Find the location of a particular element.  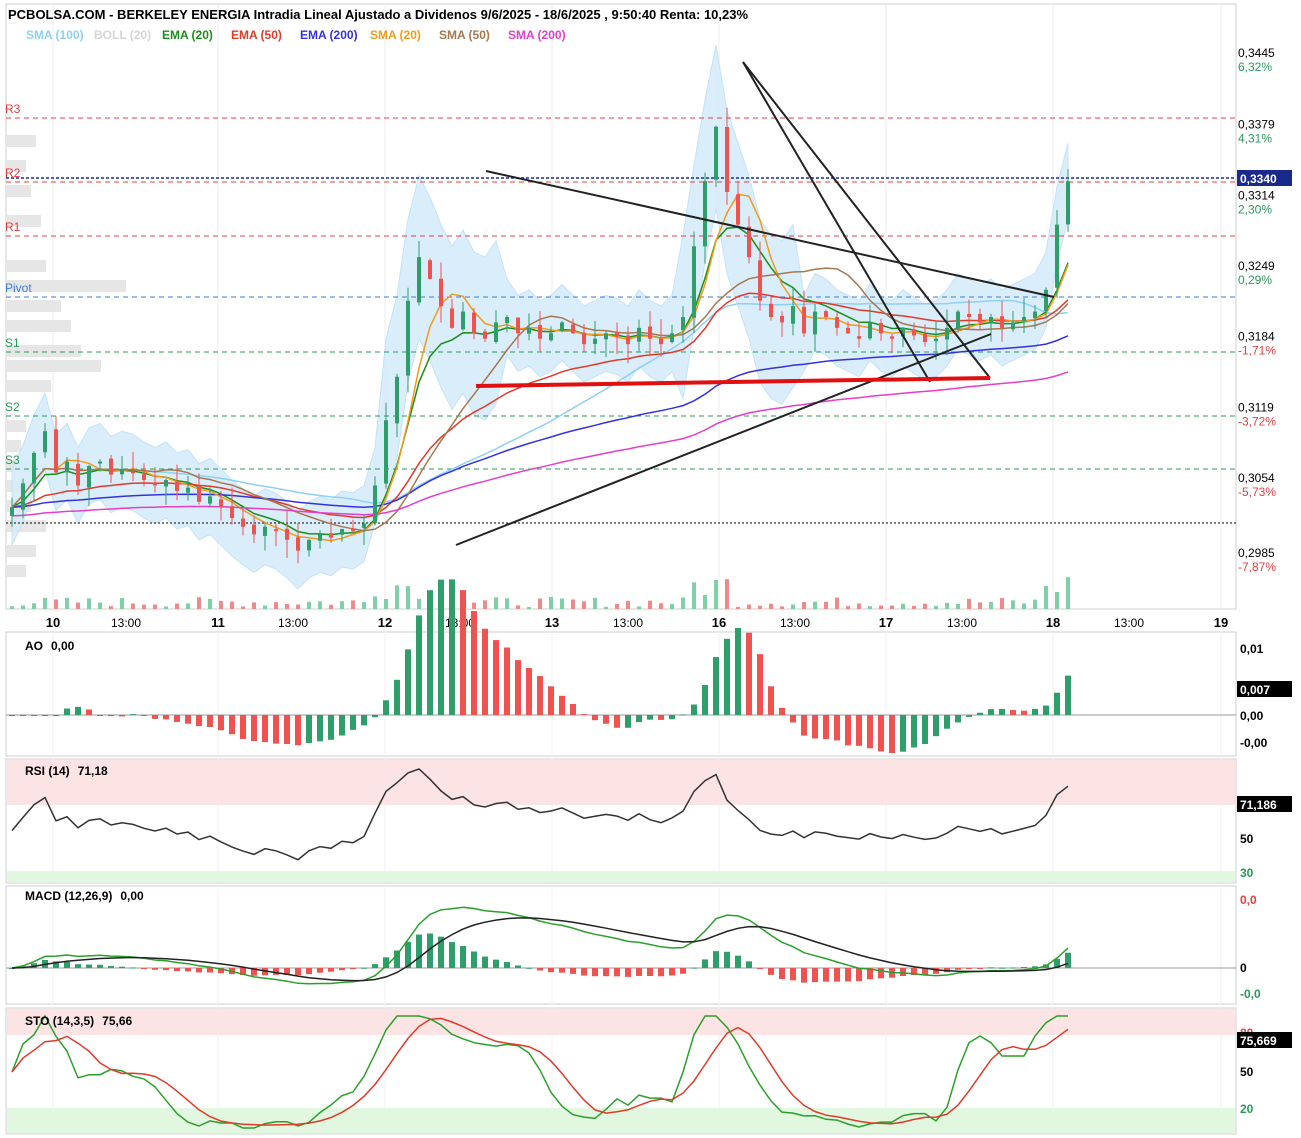

legend-item: SMA (50) is located at coordinates (464, 35).